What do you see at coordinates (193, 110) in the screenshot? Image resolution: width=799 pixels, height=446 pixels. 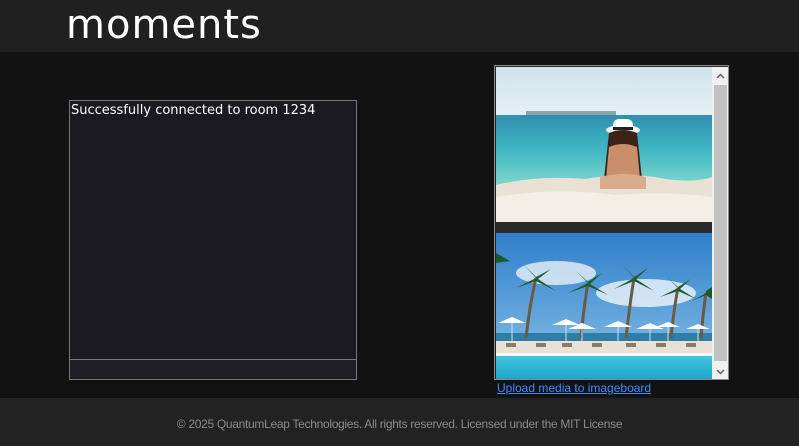 I see `chat-message: Successfully connected to room 1234` at bounding box center [193, 110].